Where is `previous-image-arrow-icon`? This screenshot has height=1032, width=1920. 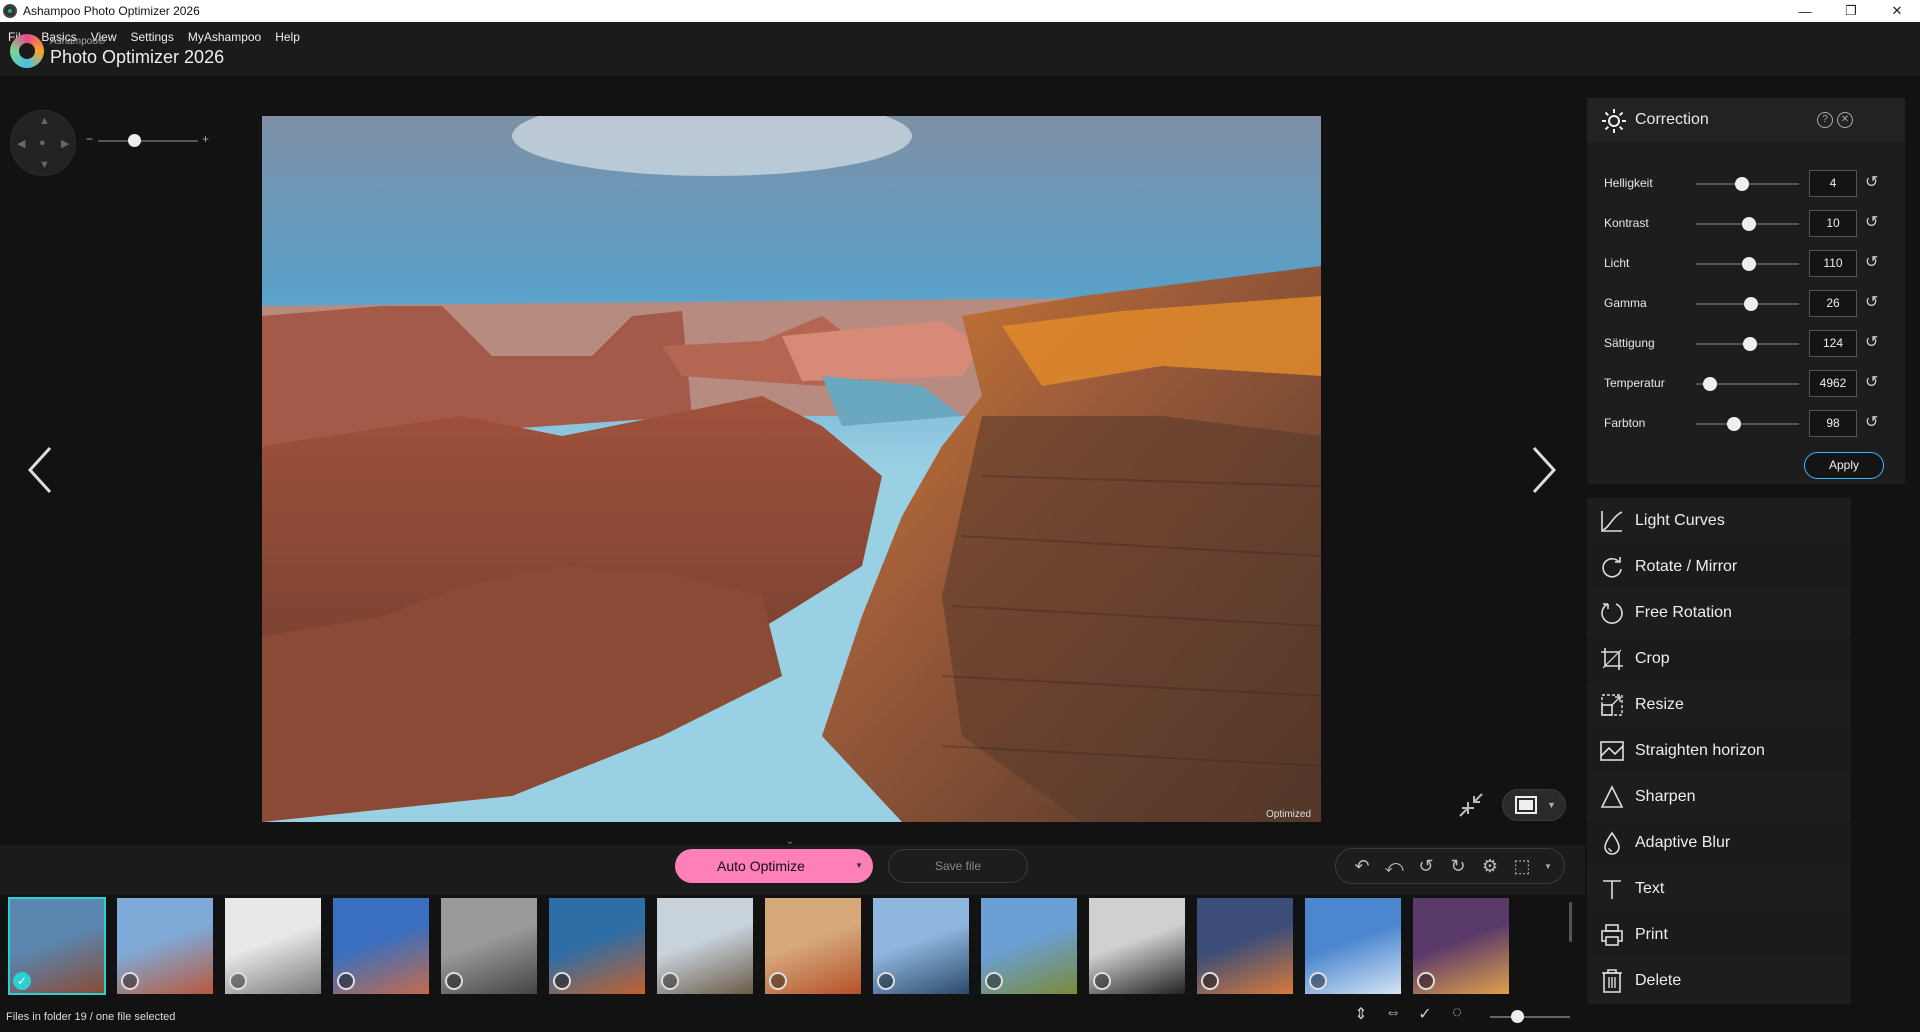 previous-image-arrow-icon is located at coordinates (42, 470).